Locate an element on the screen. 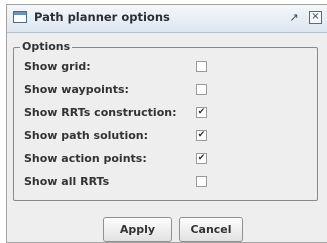  option-row-show-all-rrts: Show all RRTs is located at coordinates (119, 182).